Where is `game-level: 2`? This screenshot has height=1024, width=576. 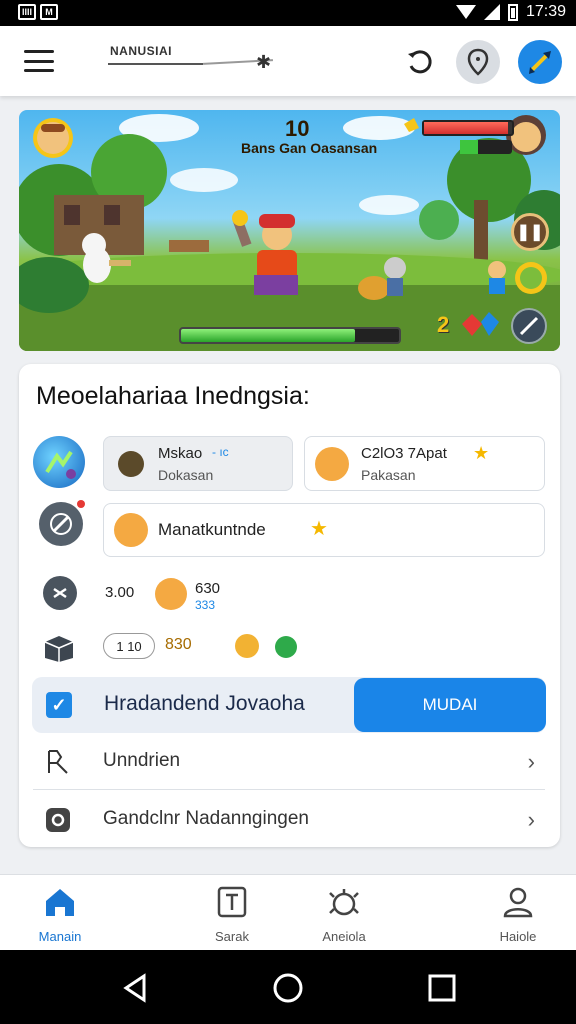 game-level: 2 is located at coordinates (443, 324).